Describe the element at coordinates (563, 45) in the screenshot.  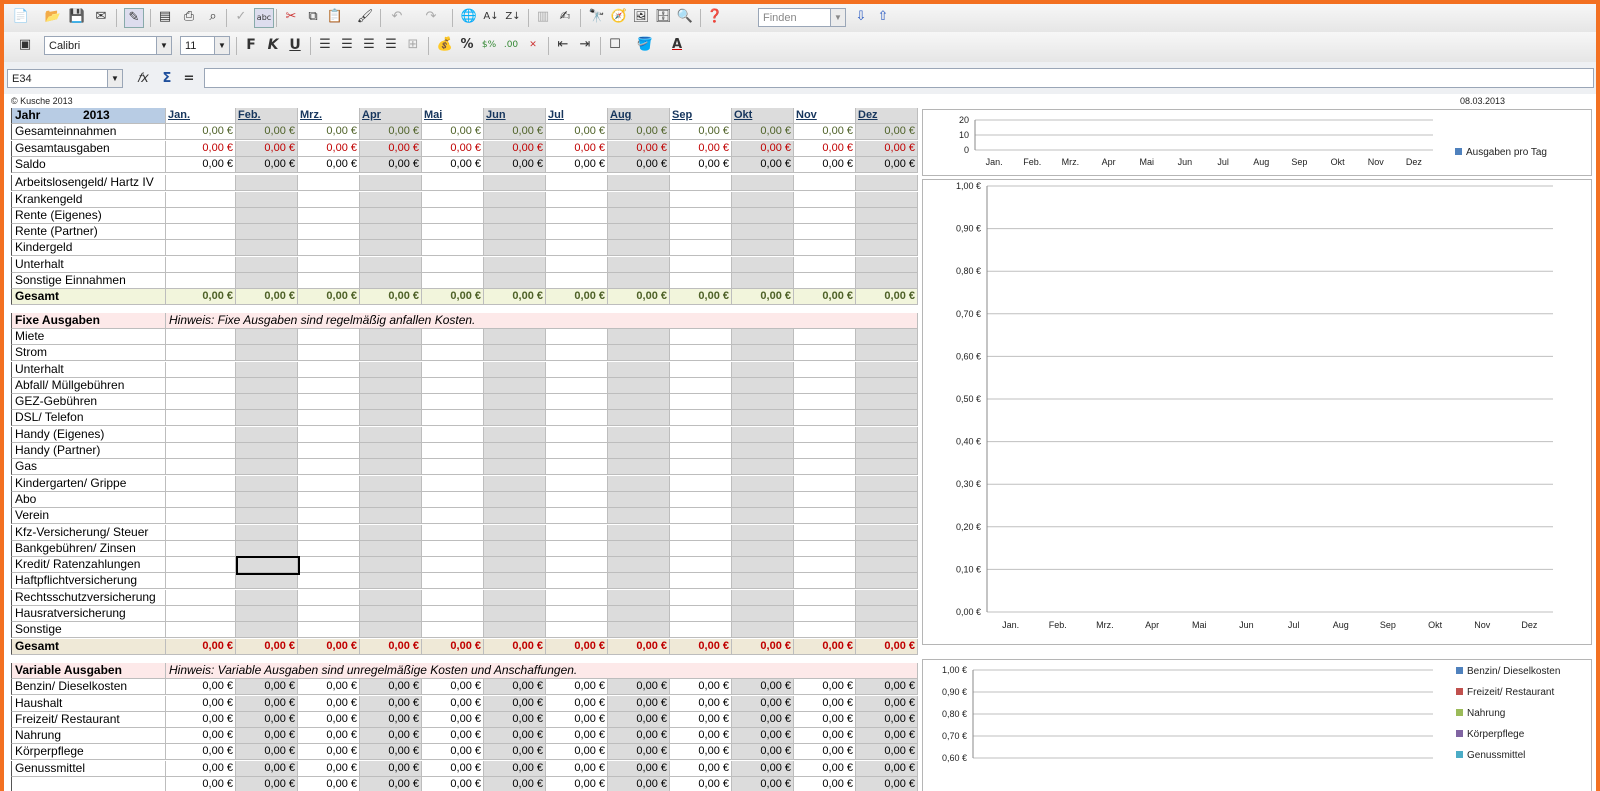
I see `decrease-indent-icon: ⇤` at that location.